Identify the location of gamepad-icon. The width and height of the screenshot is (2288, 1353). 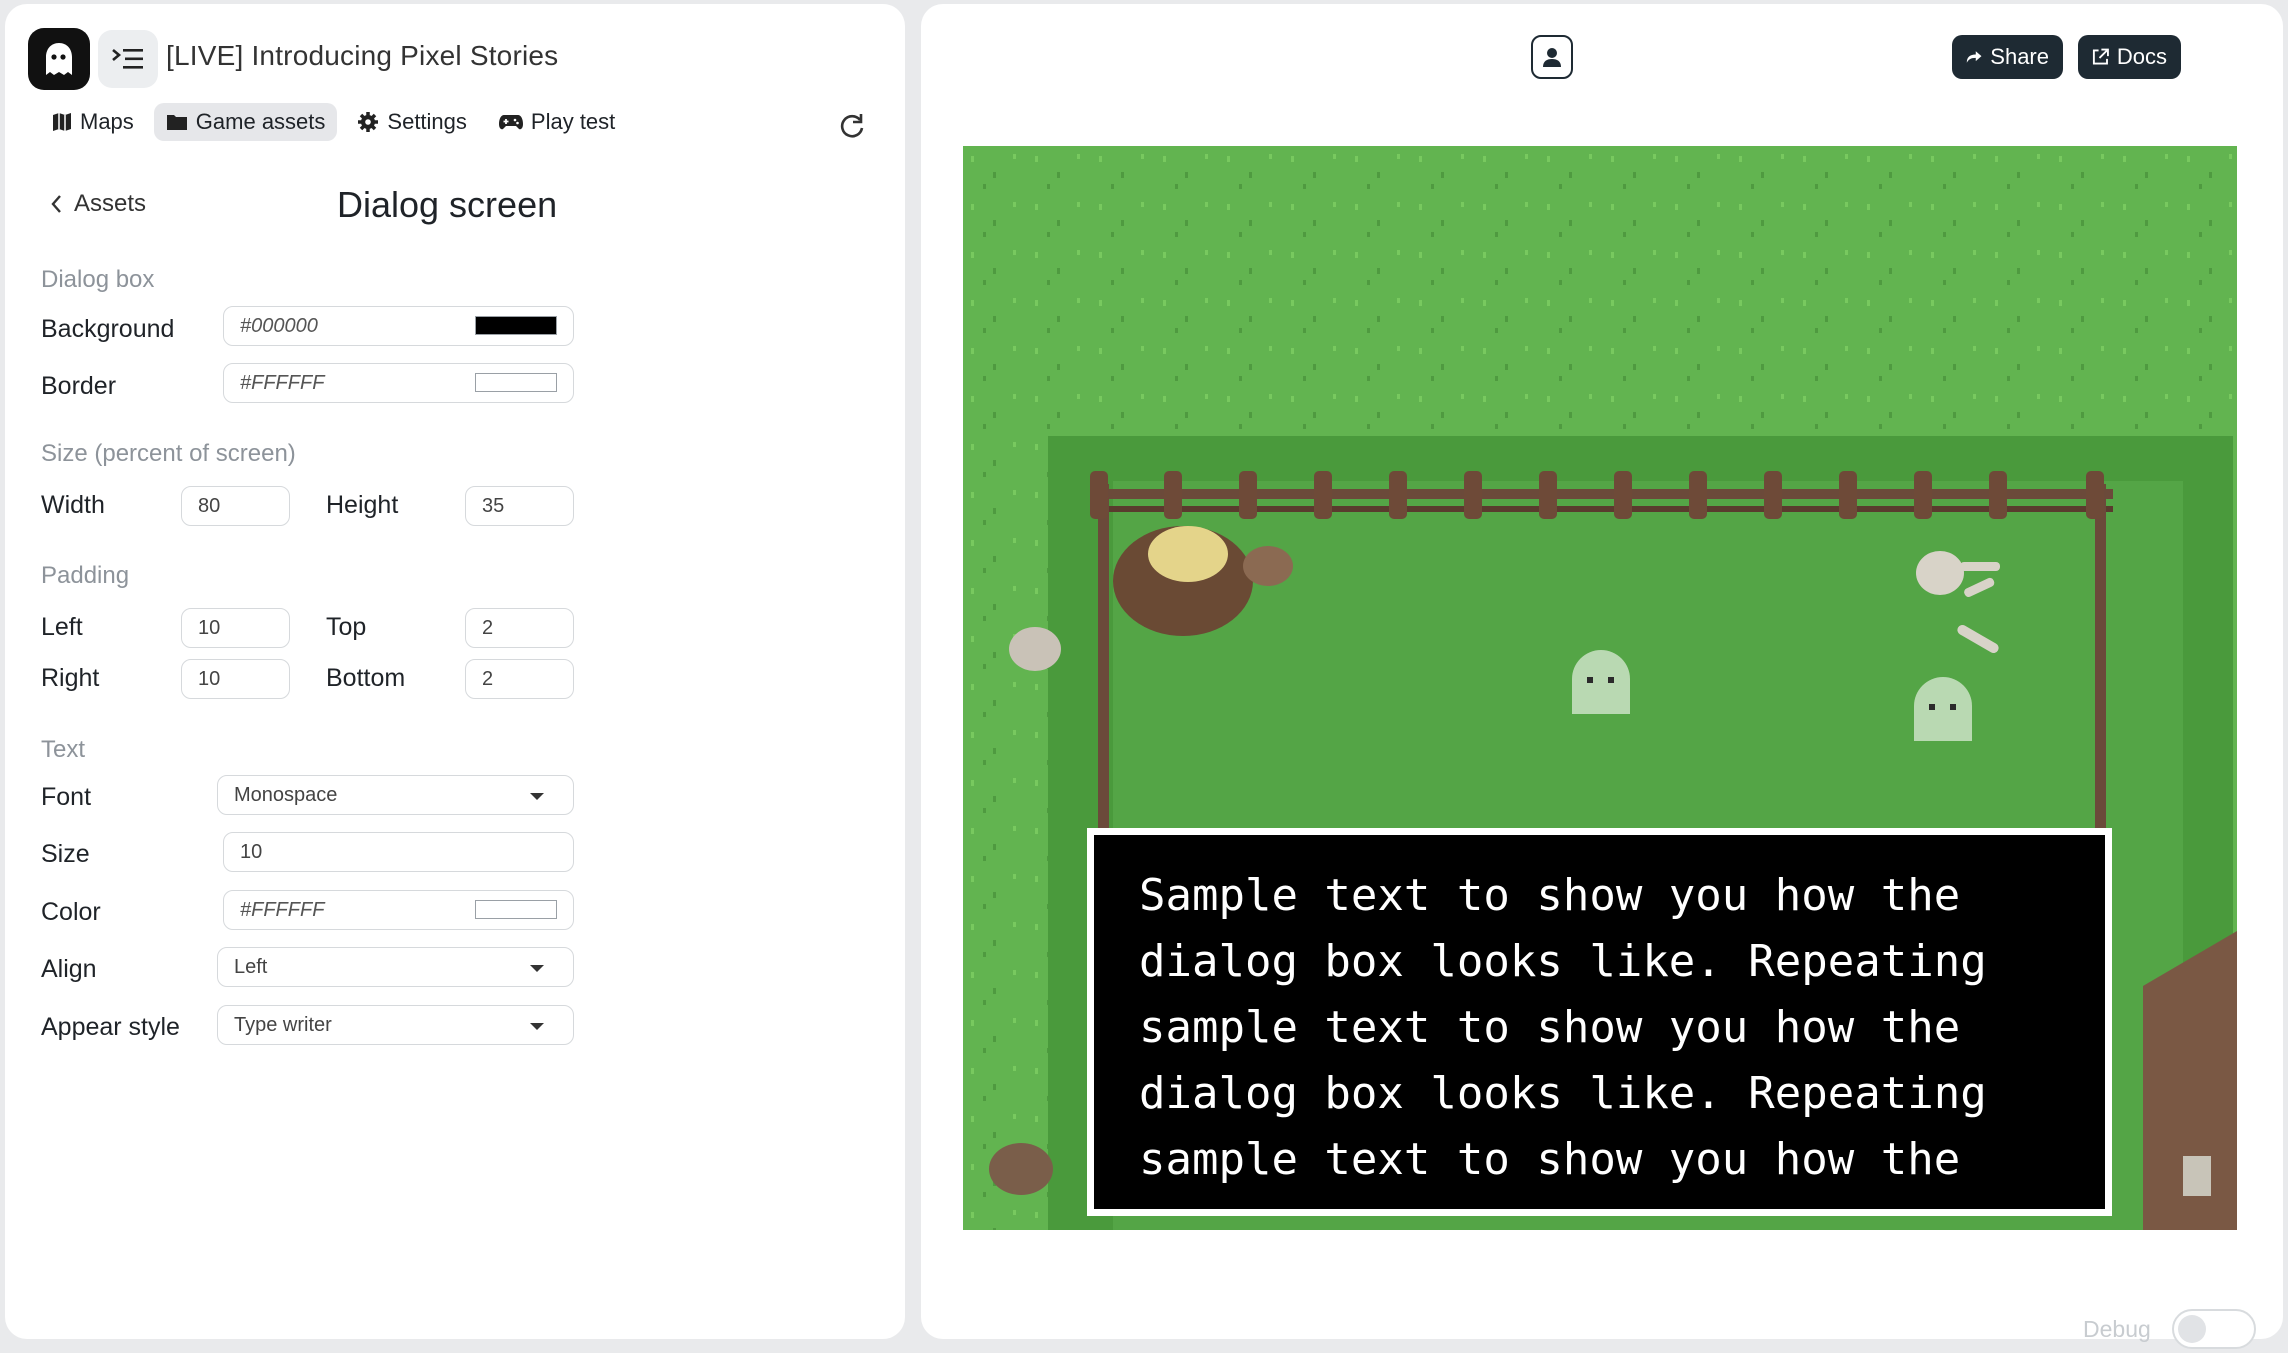
(510, 122).